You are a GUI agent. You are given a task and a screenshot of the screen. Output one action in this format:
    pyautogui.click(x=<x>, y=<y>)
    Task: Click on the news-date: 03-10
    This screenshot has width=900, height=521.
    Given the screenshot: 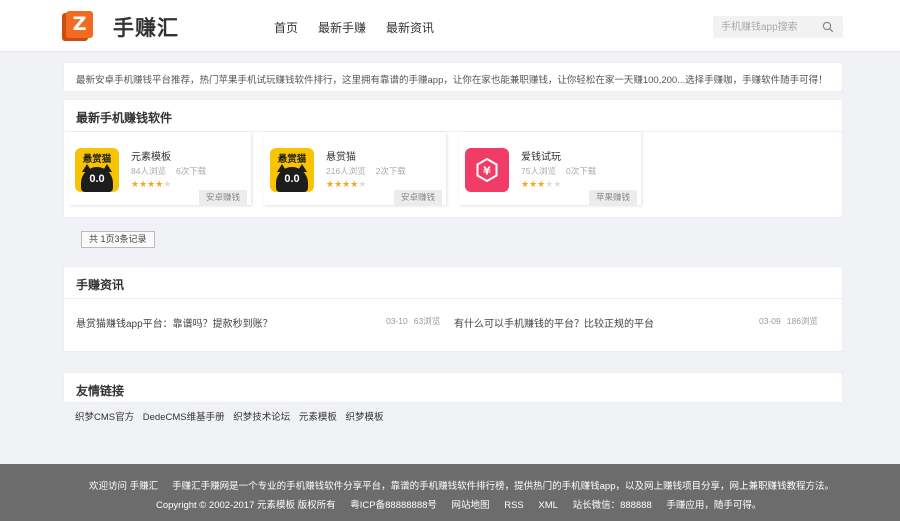 What is the action you would take?
    pyautogui.click(x=397, y=321)
    